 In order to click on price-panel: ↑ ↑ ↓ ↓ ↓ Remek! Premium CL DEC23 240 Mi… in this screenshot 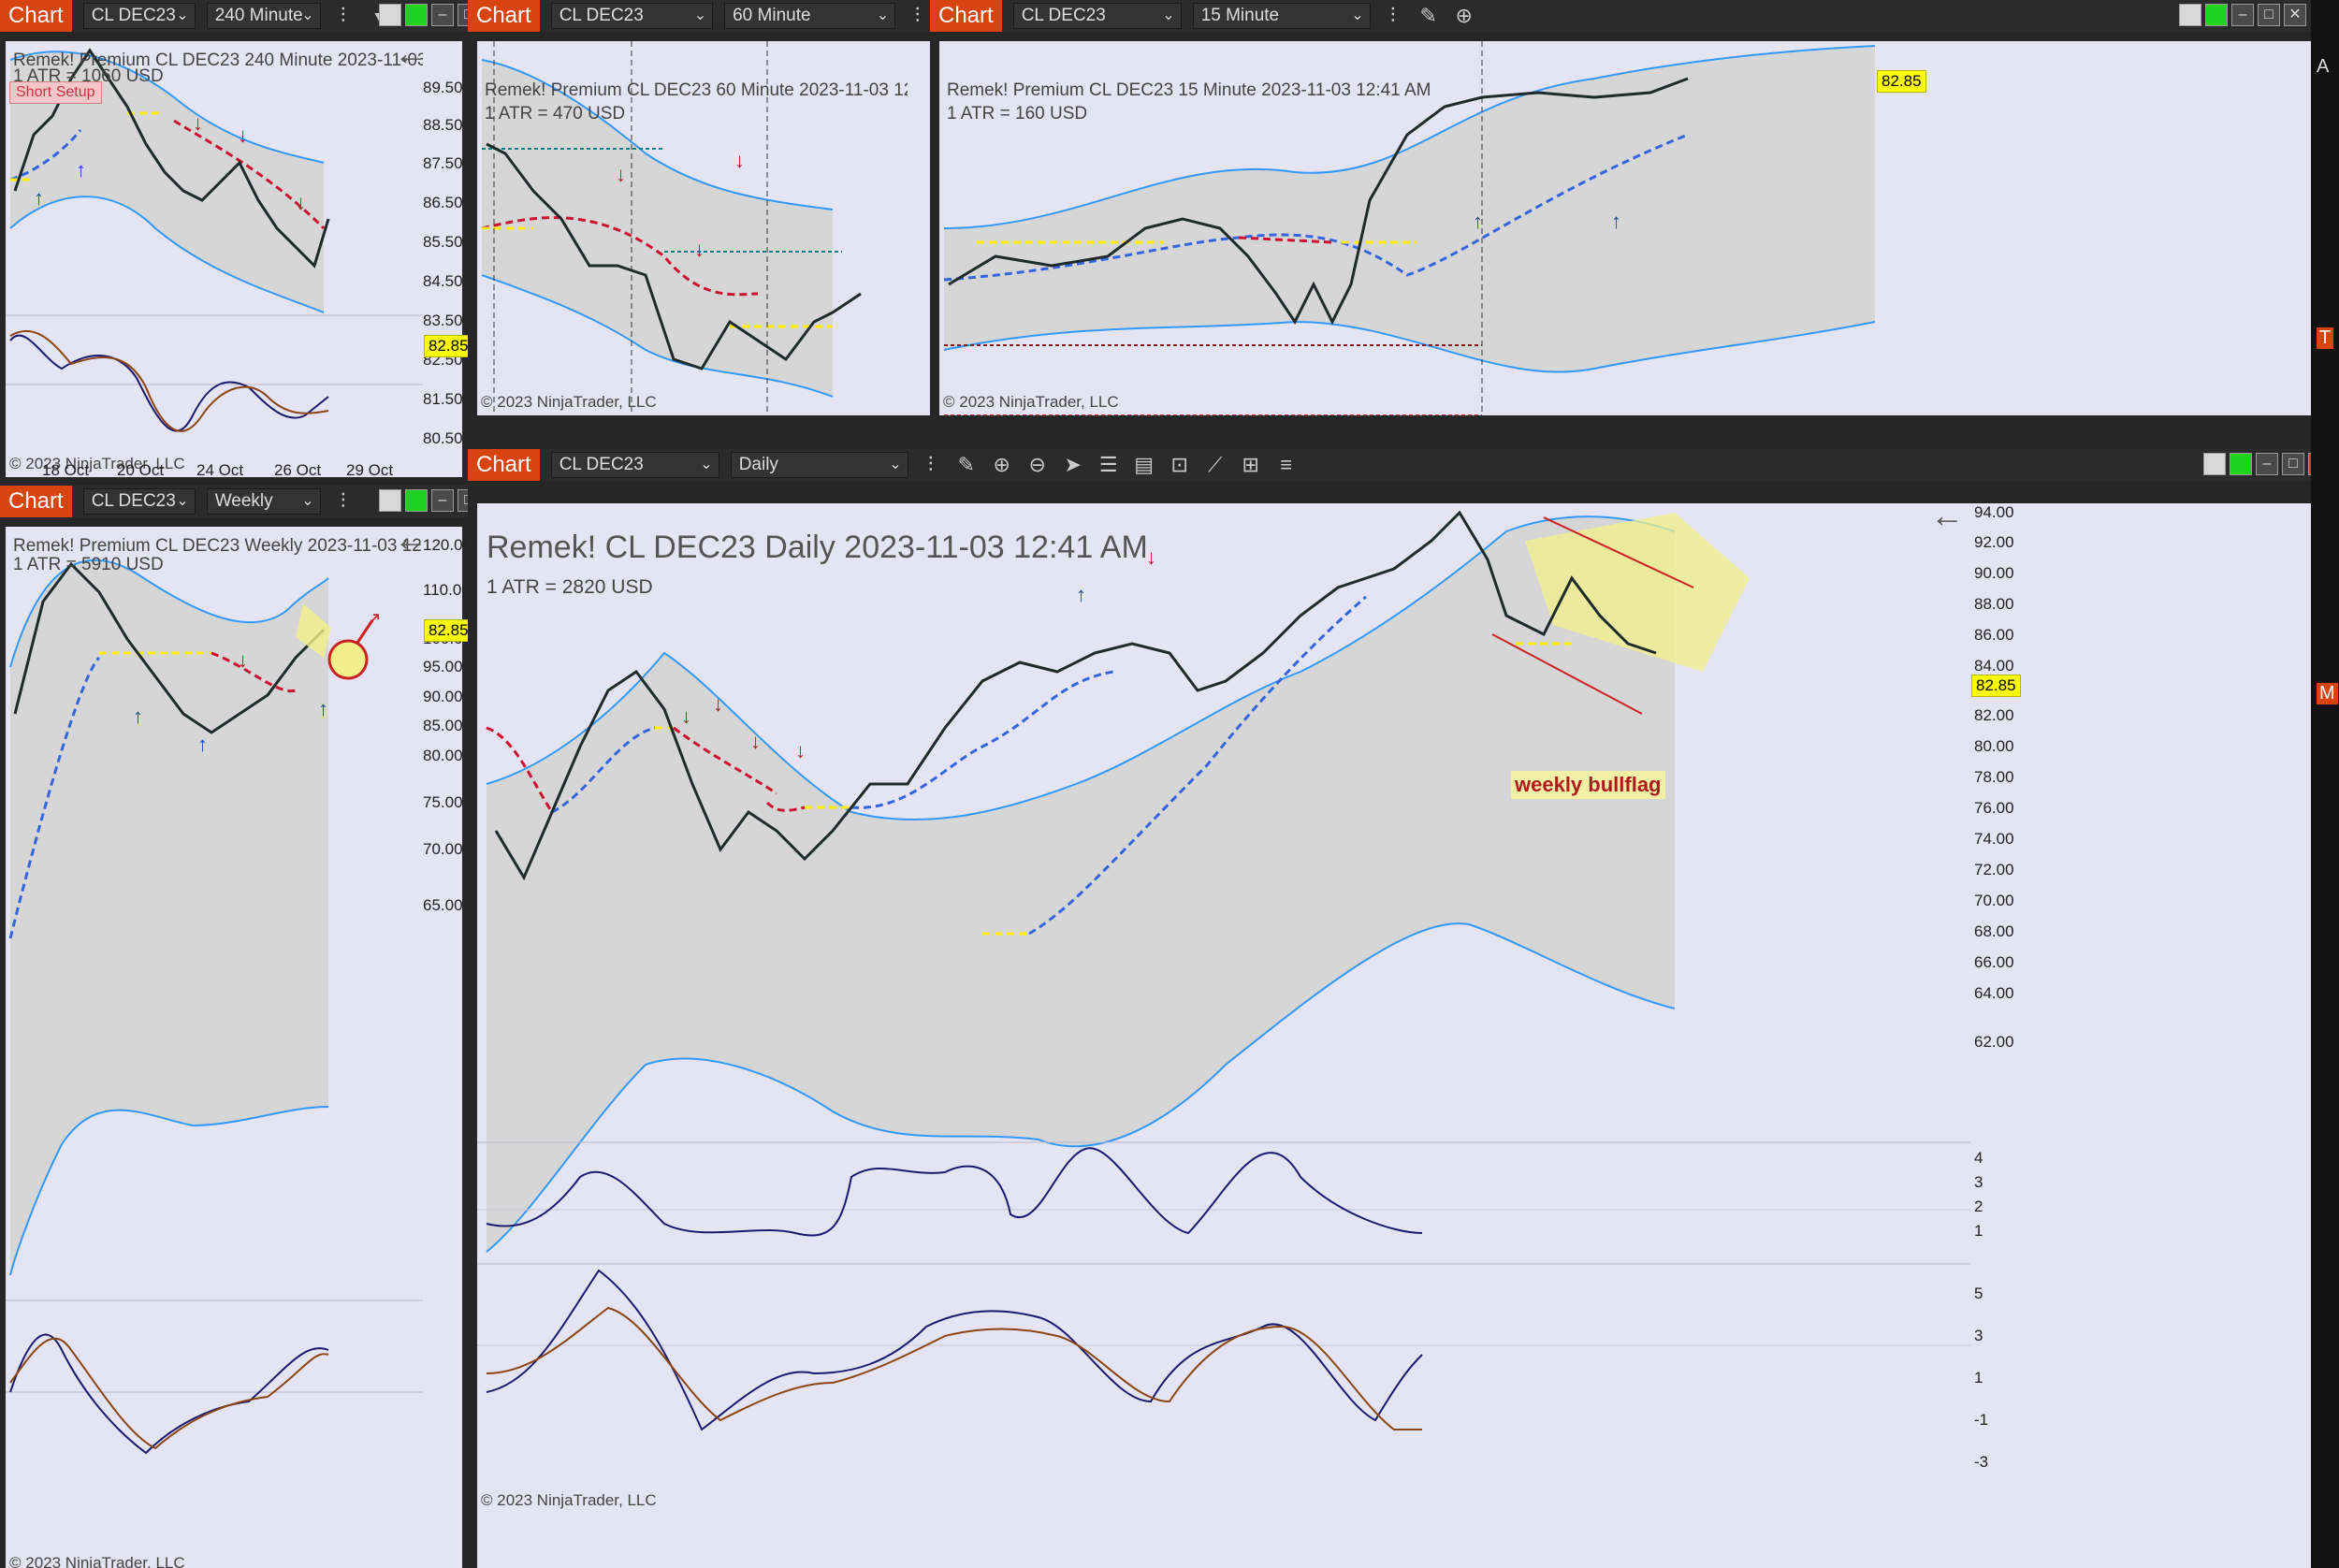, I will do `click(214, 259)`.